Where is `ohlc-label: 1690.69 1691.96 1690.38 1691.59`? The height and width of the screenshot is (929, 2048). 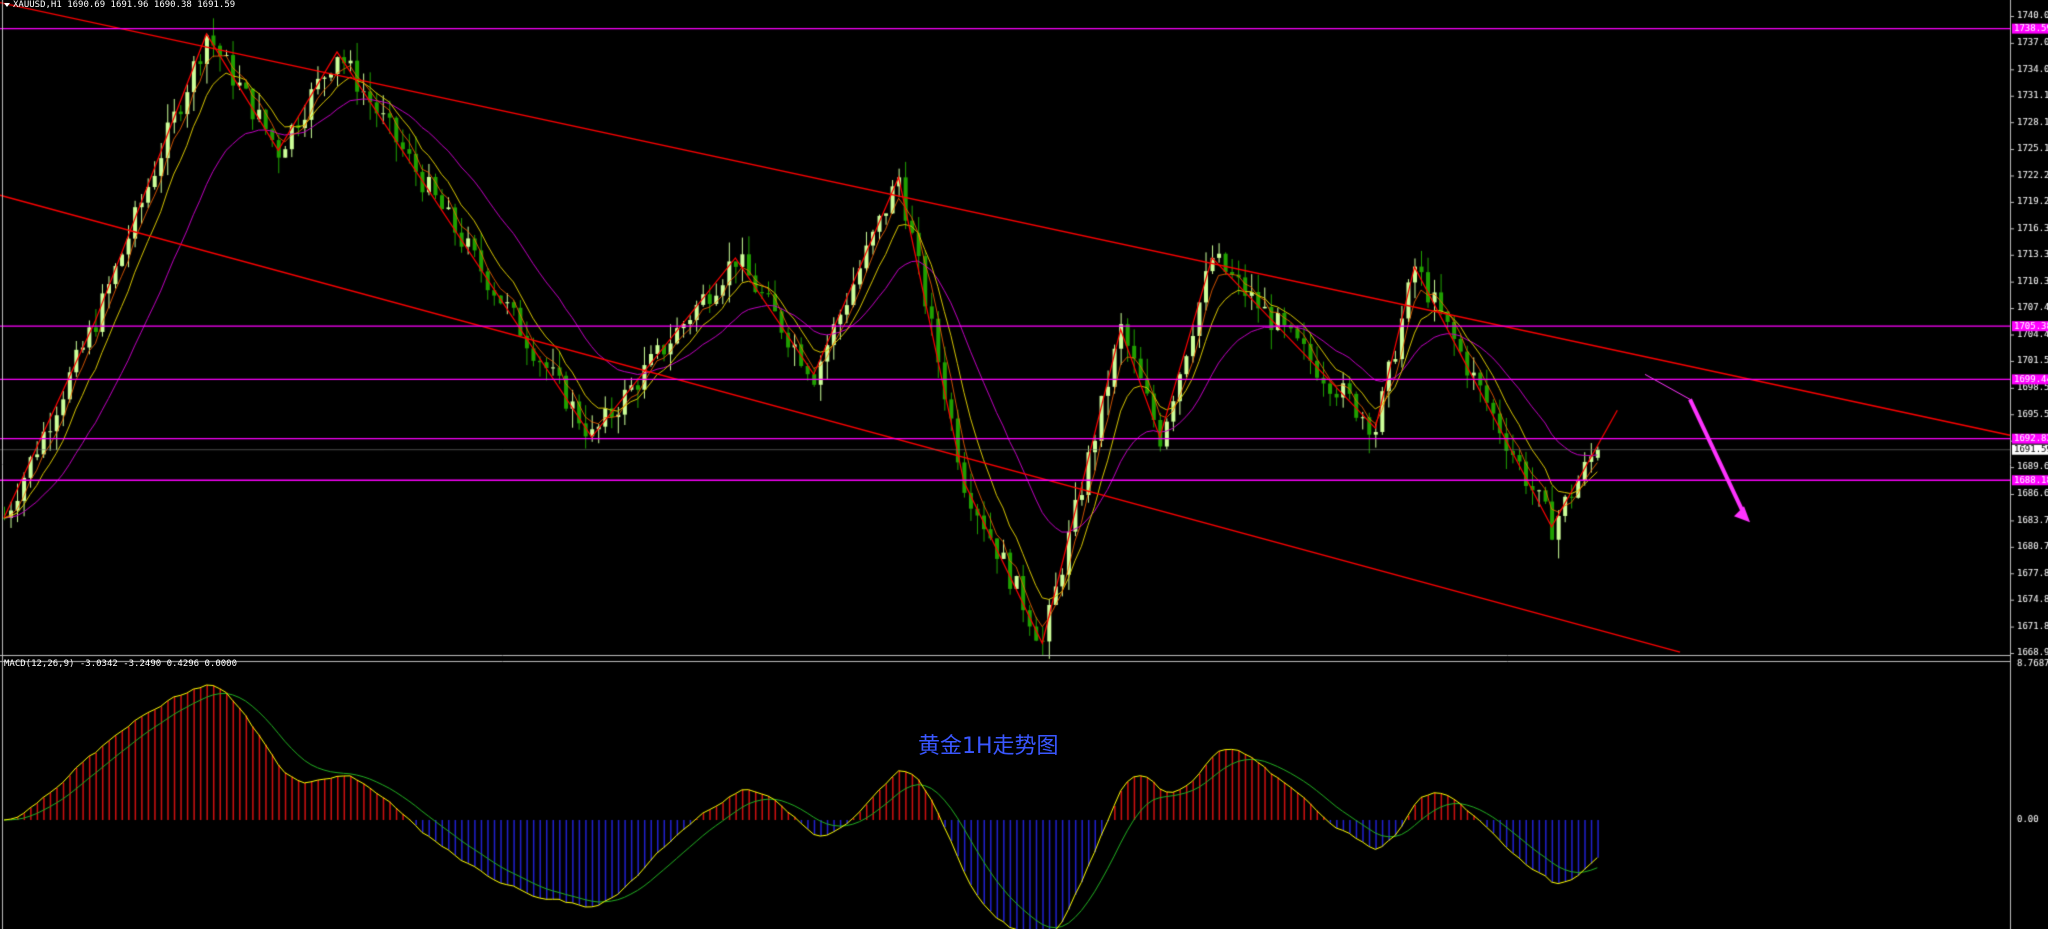
ohlc-label: 1690.69 1691.96 1690.38 1691.59 is located at coordinates (151, 5).